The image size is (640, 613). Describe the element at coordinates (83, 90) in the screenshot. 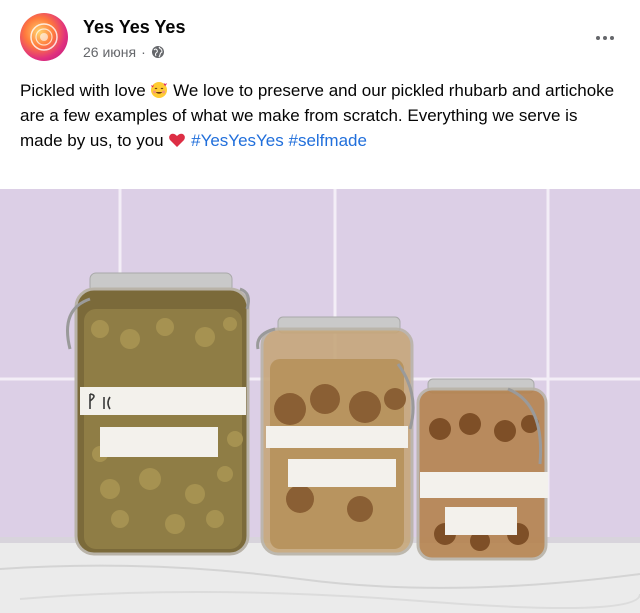

I see `post-text-part1: Pickled with love` at that location.